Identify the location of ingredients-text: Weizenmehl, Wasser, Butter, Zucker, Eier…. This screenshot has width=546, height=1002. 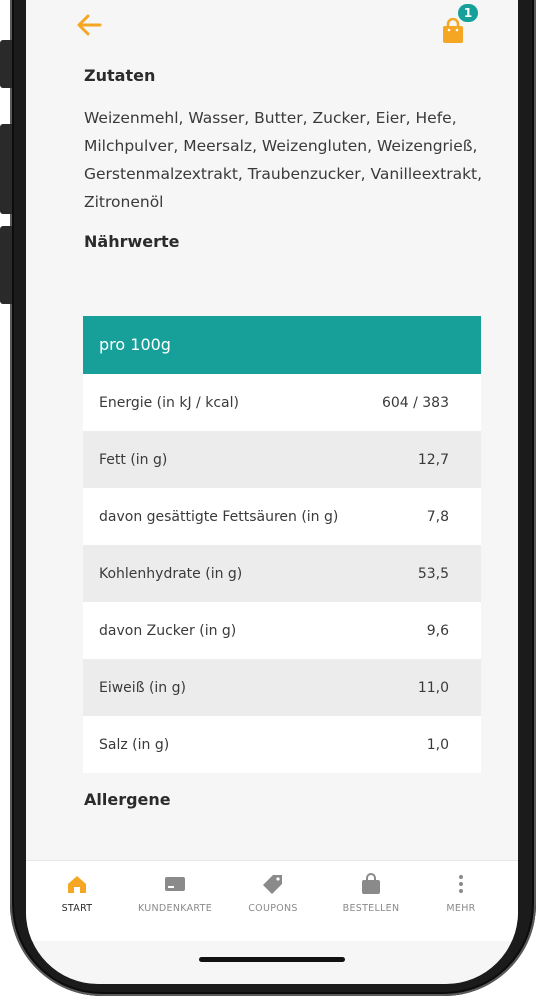
(283, 160).